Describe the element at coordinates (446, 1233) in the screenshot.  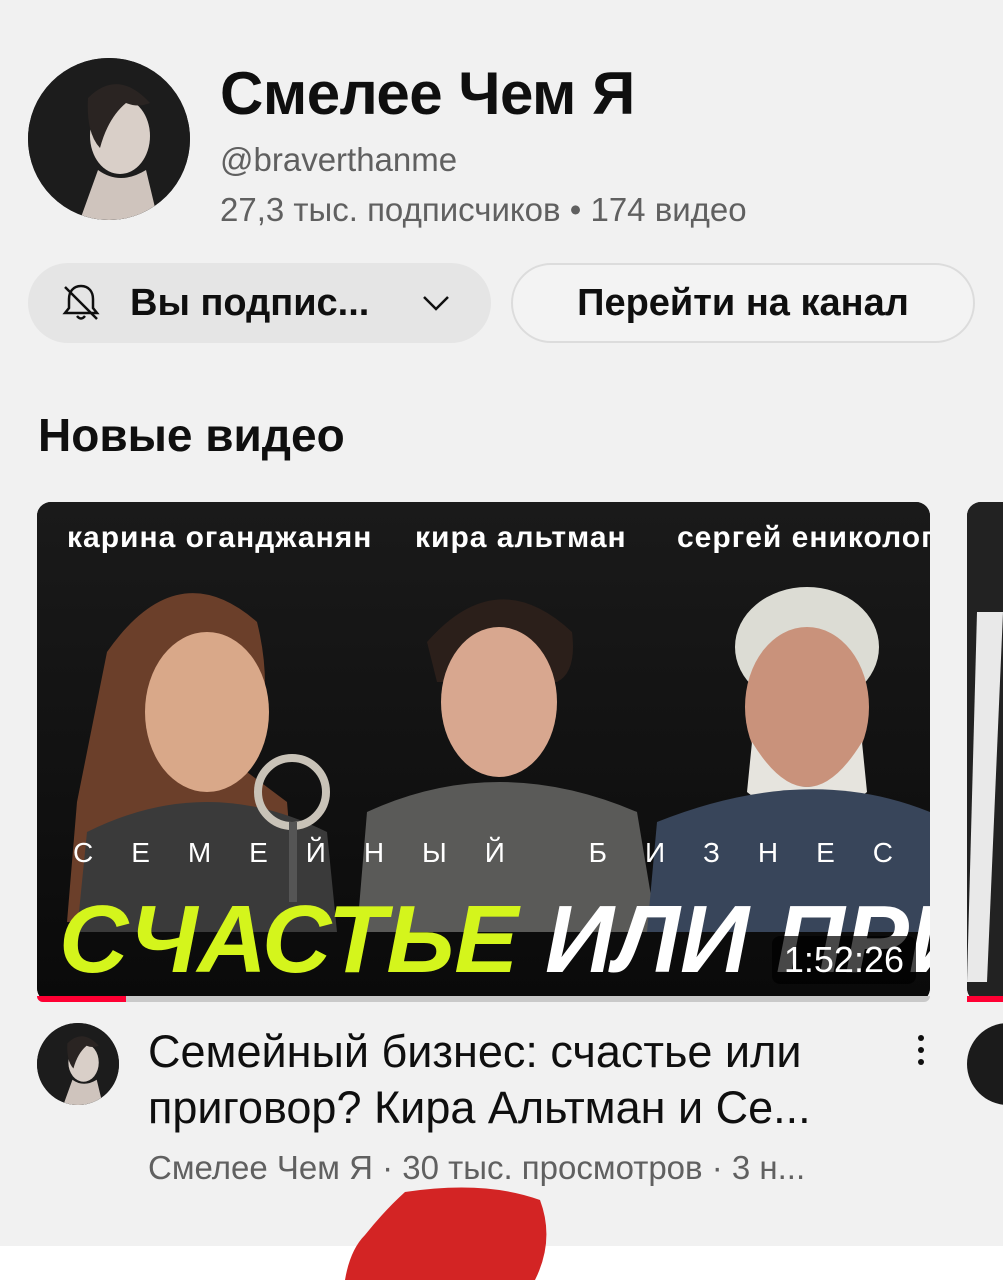
I see `red-scribble-mark` at that location.